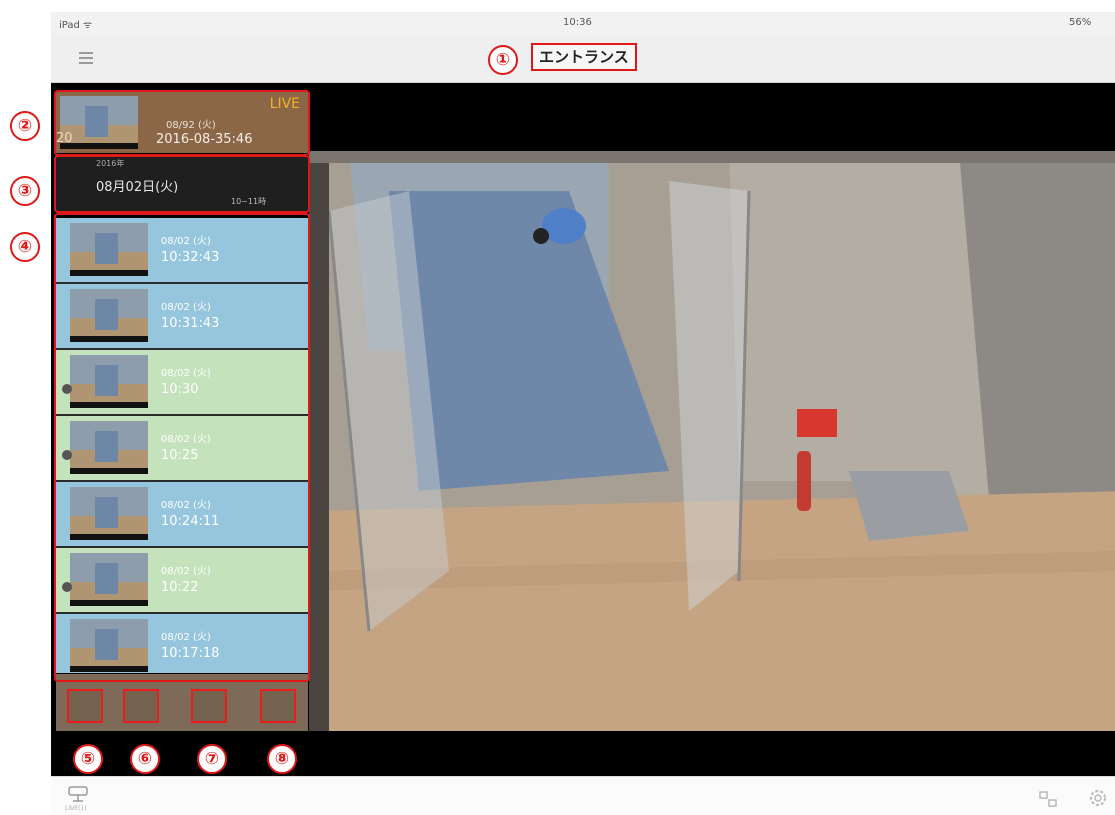 This screenshot has height=815, width=1115. I want to click on recording-time: 10:31:43, so click(190, 323).